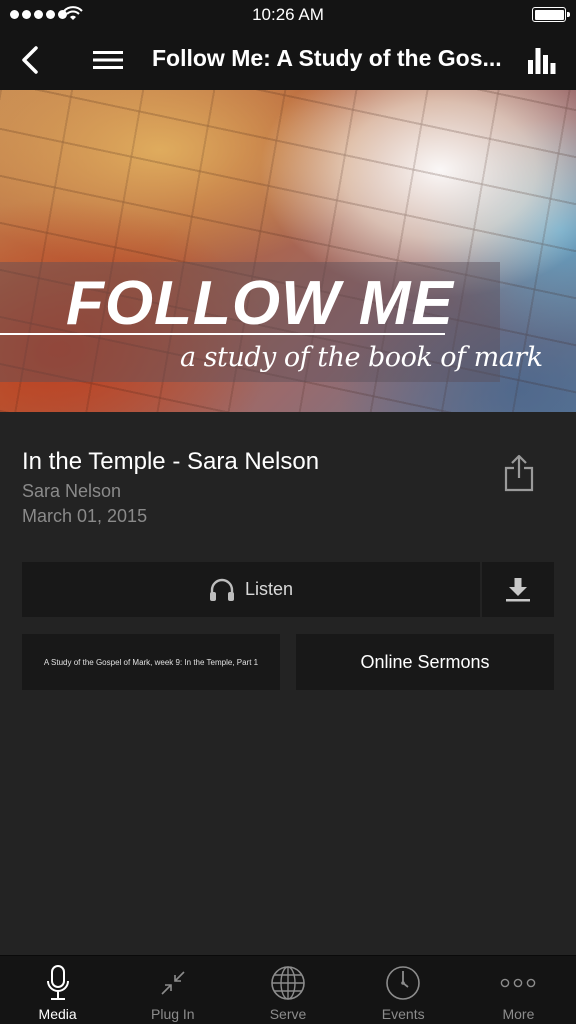  I want to click on tab-plug-in: Plug In, so click(172, 990).